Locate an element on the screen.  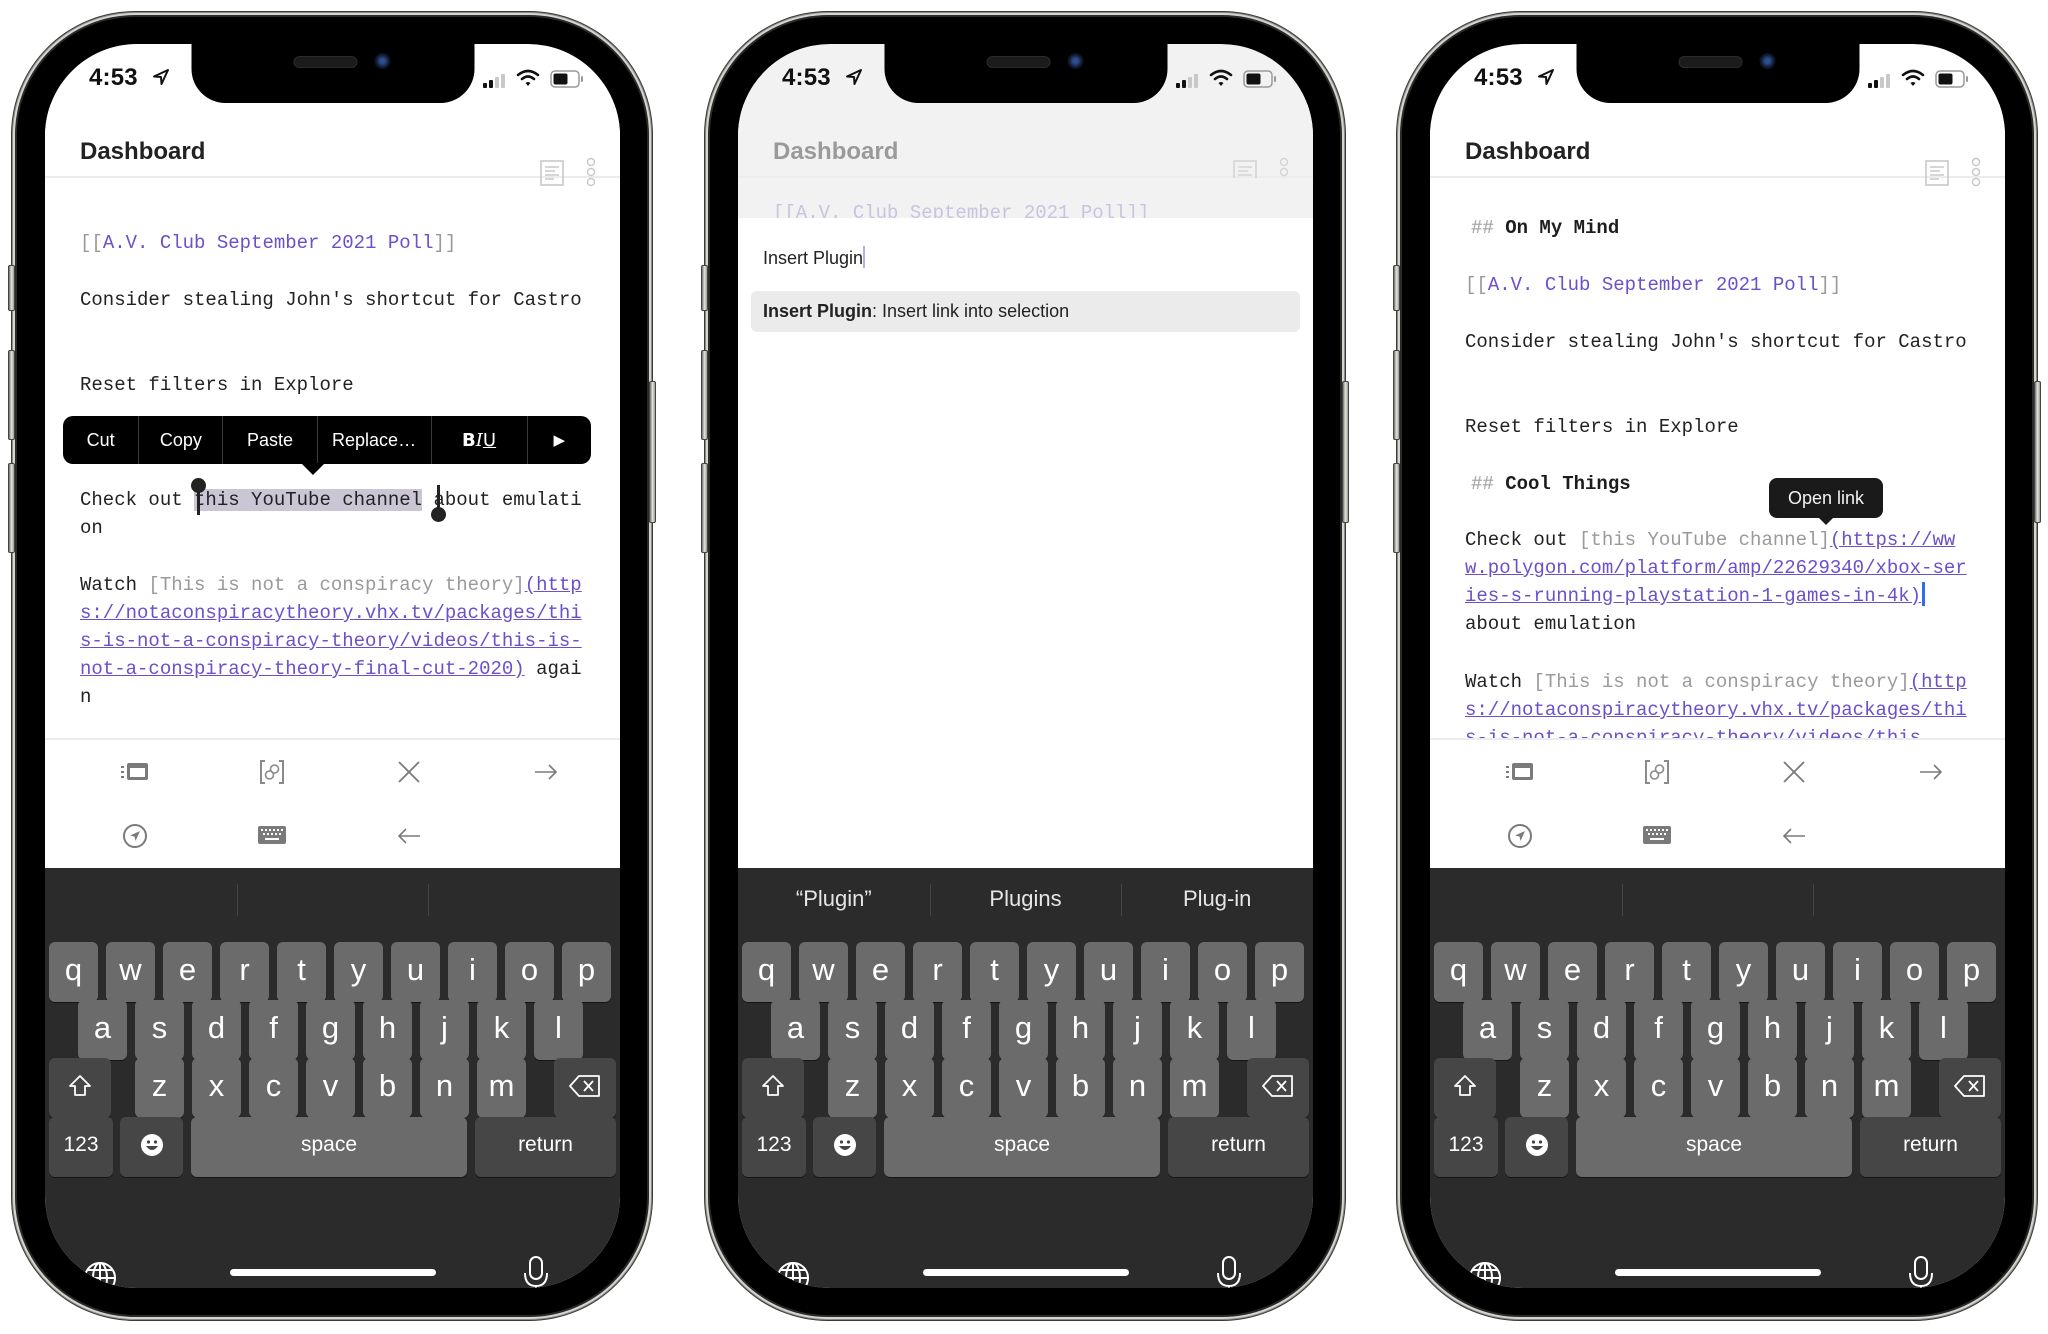
format-button: BIU is located at coordinates (480, 440).